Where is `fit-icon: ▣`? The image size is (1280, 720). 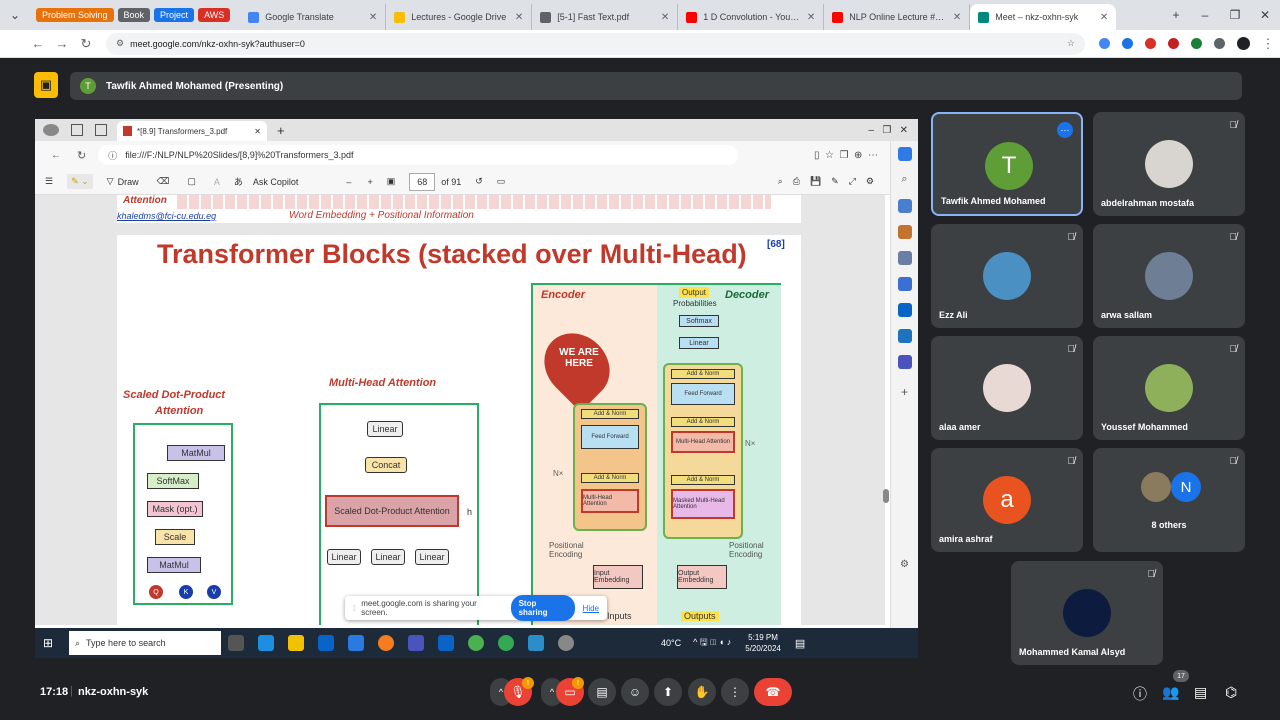 fit-icon: ▣ is located at coordinates (391, 181).